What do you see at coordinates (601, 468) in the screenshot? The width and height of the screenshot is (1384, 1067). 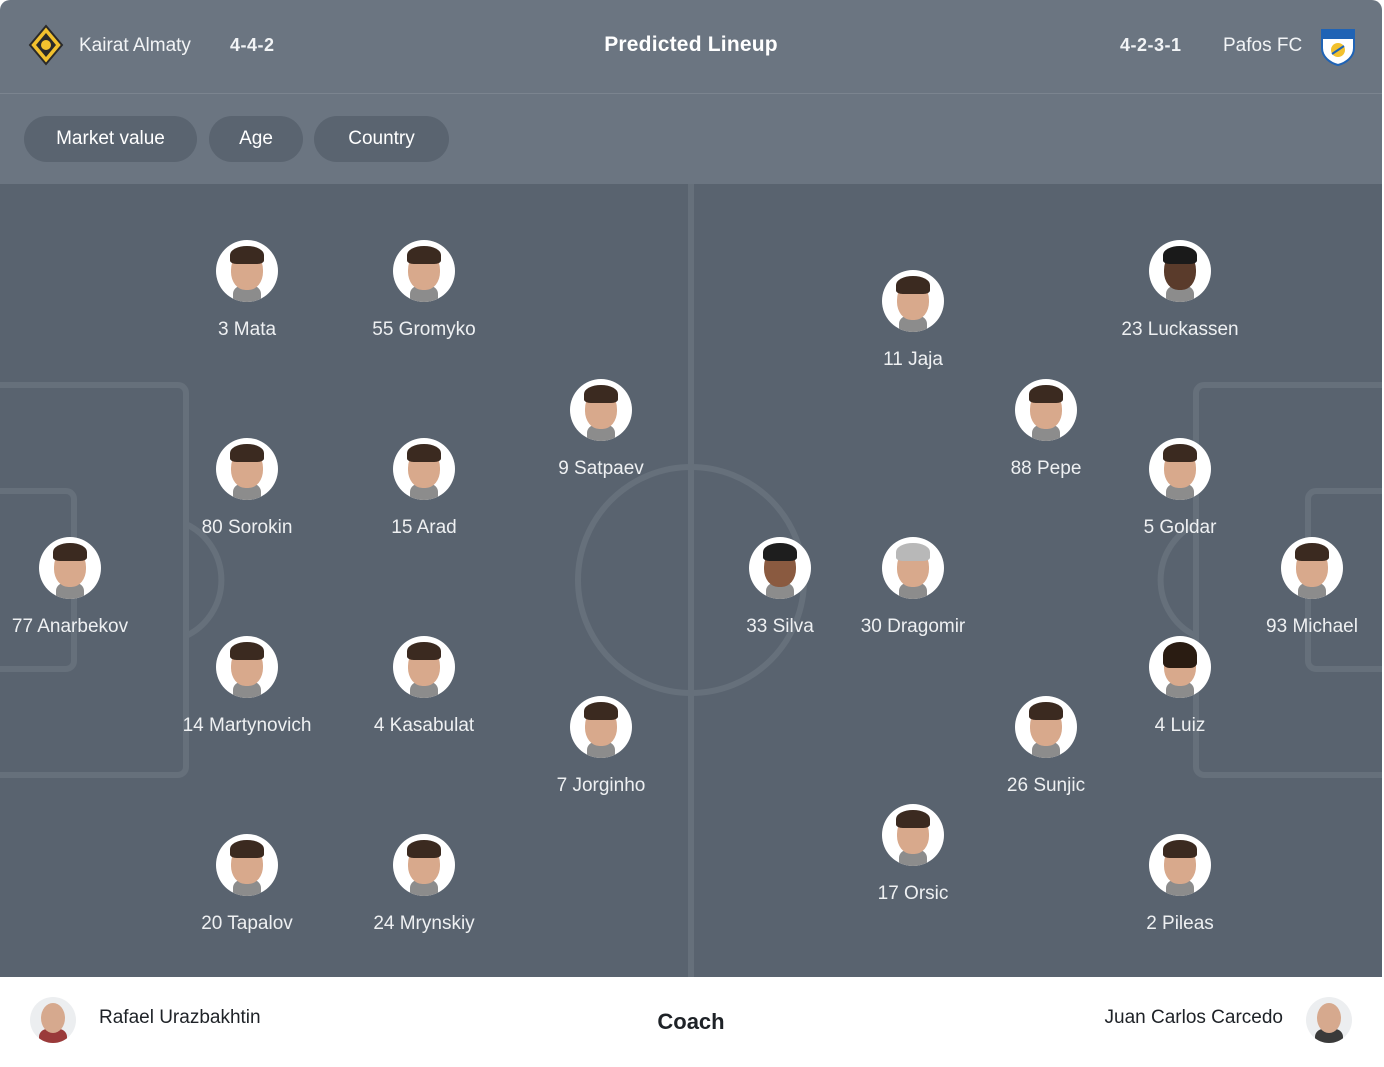 I see `player-name: 9 Satpaev` at bounding box center [601, 468].